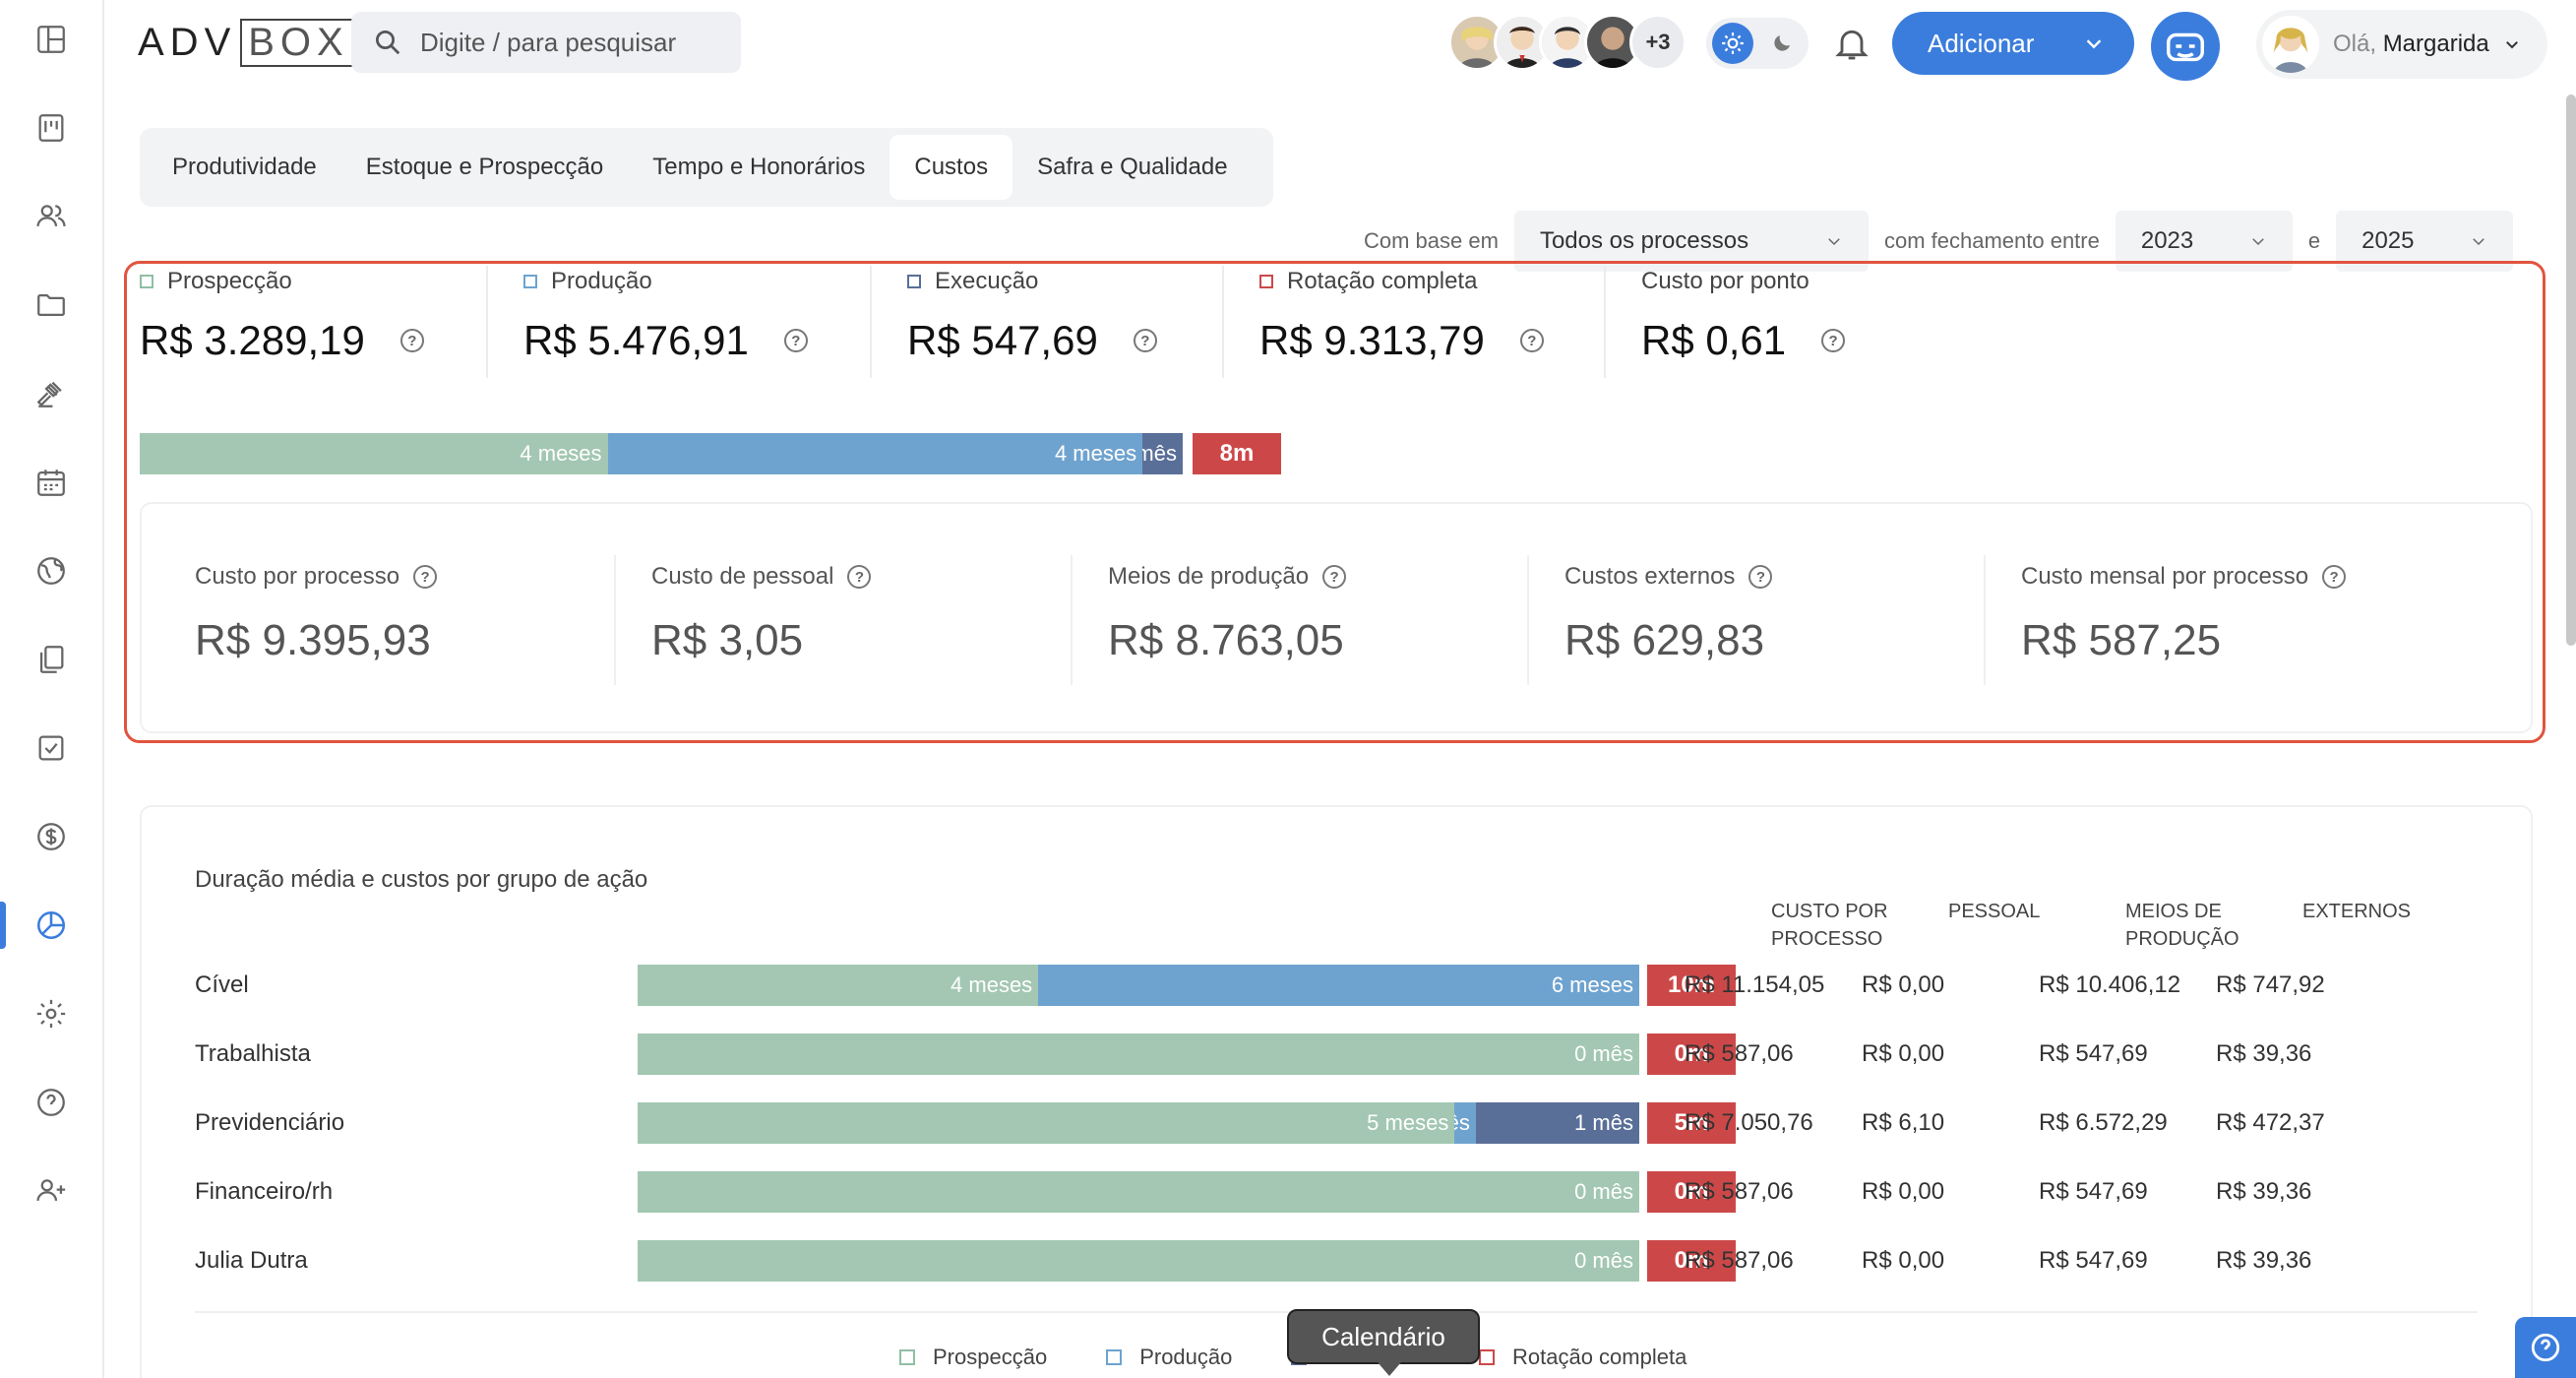 The height and width of the screenshot is (1378, 2576). Describe the element at coordinates (990, 1357) in the screenshot. I see `legend-label: Prospecção` at that location.